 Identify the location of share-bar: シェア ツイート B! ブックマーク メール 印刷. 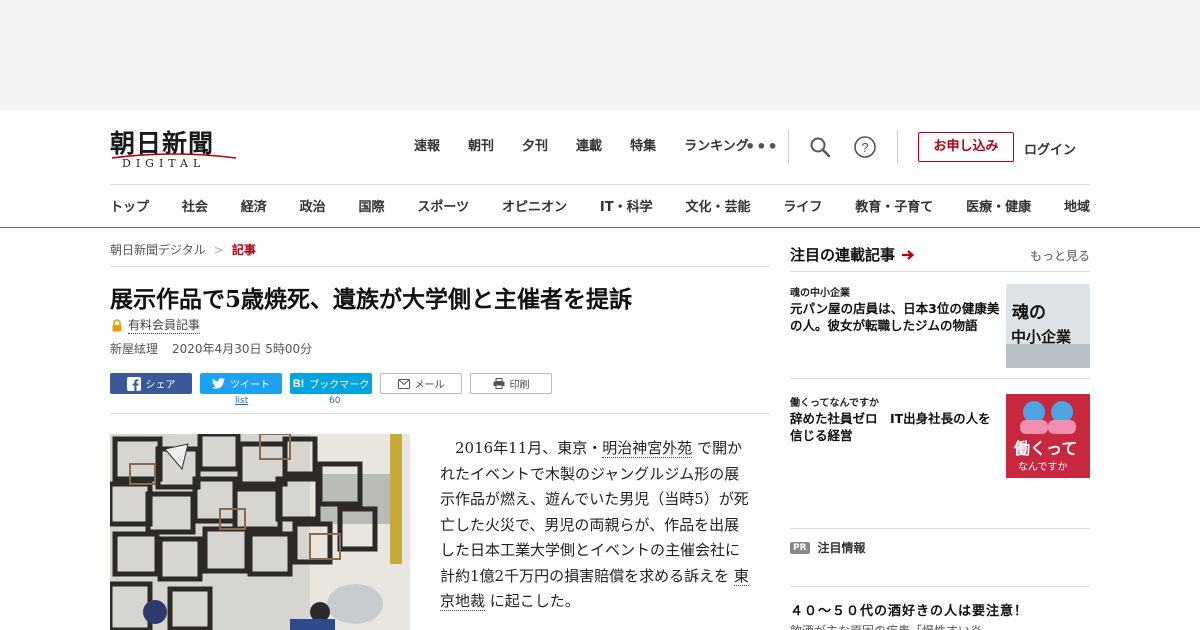
(331, 383).